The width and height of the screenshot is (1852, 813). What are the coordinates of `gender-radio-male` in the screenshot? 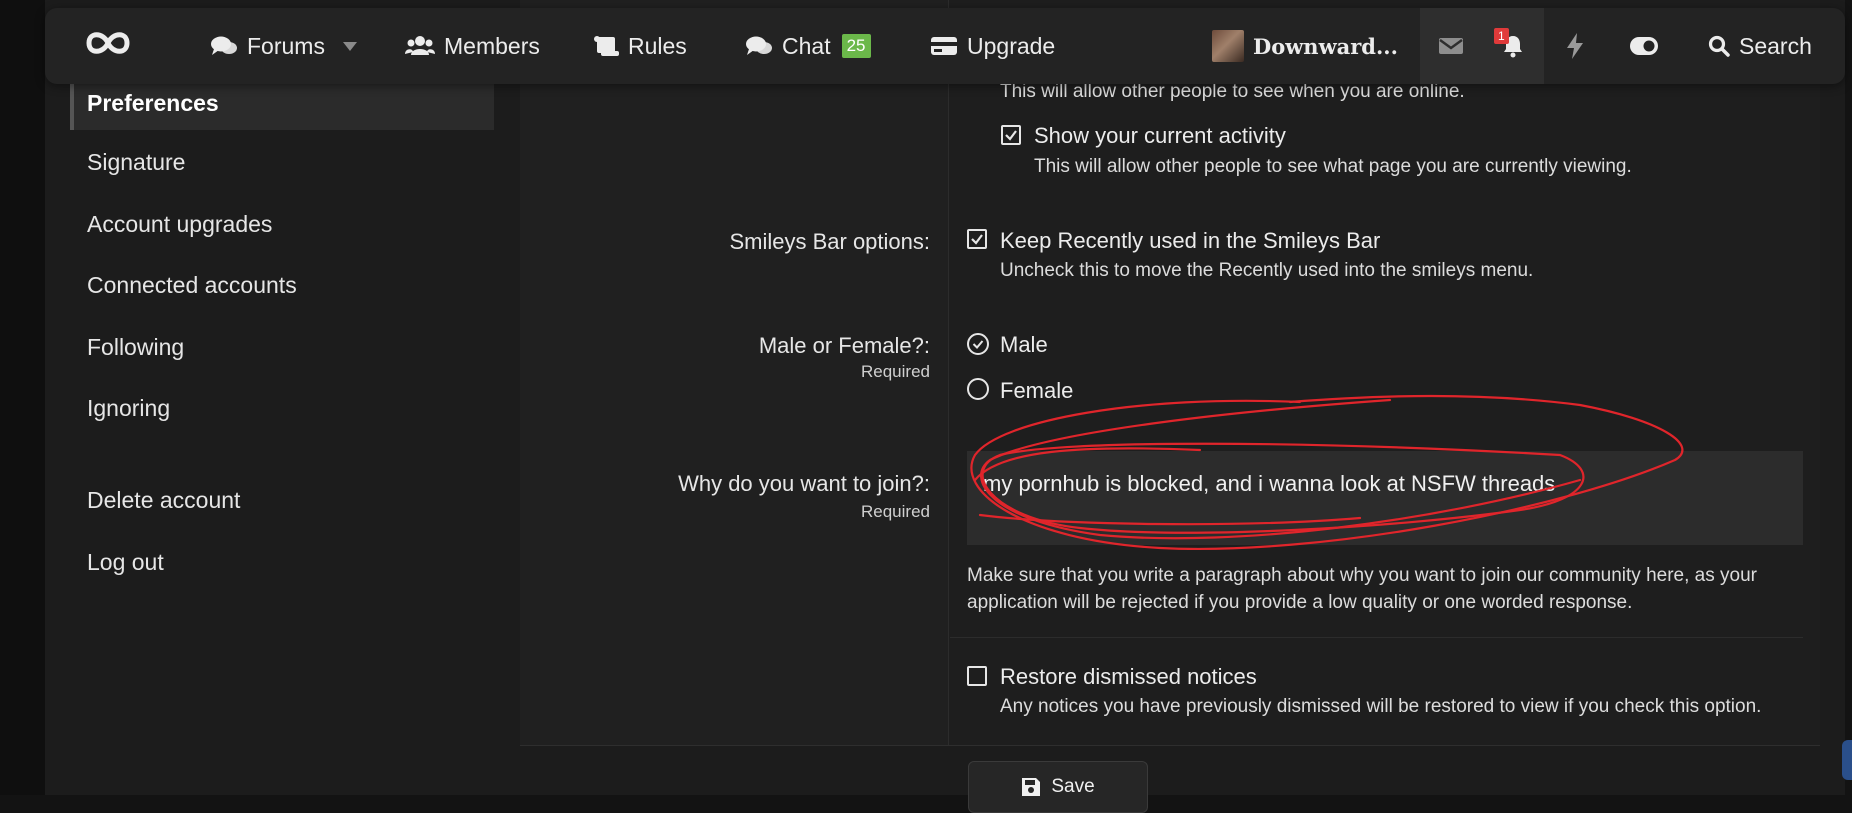 It's located at (978, 344).